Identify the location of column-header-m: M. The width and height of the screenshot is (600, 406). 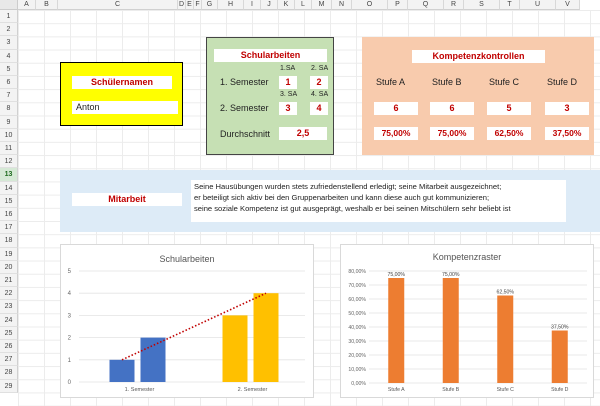
(322, 5).